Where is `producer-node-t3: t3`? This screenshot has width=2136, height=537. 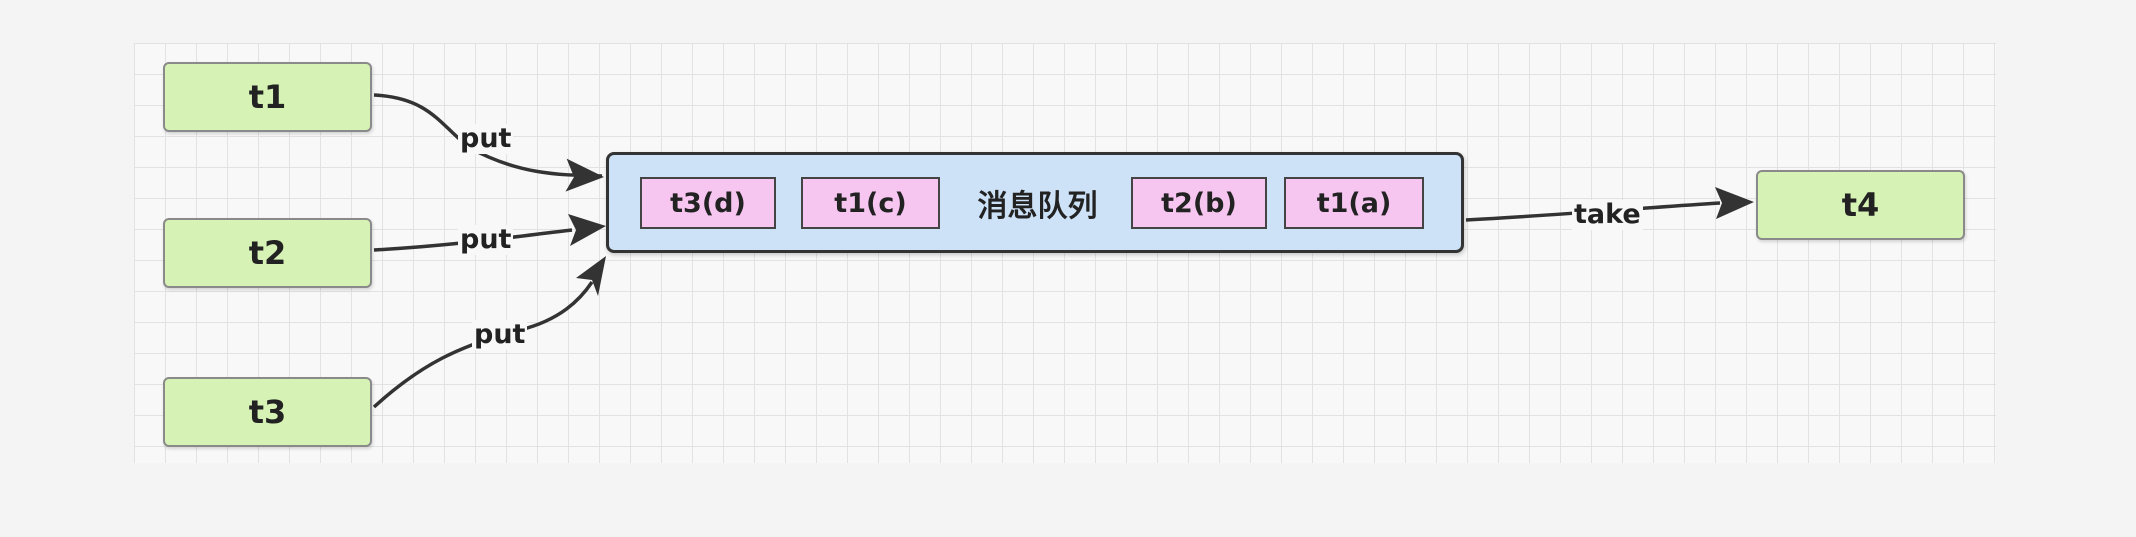 producer-node-t3: t3 is located at coordinates (267, 412).